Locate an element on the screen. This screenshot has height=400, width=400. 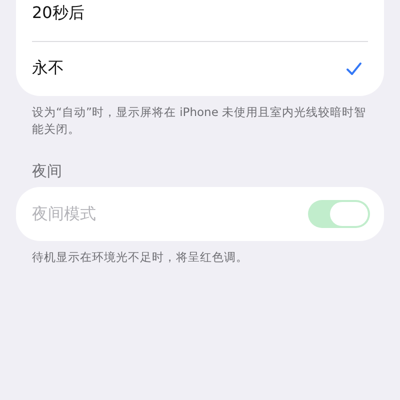
option-label: 永不 is located at coordinates (48, 68).